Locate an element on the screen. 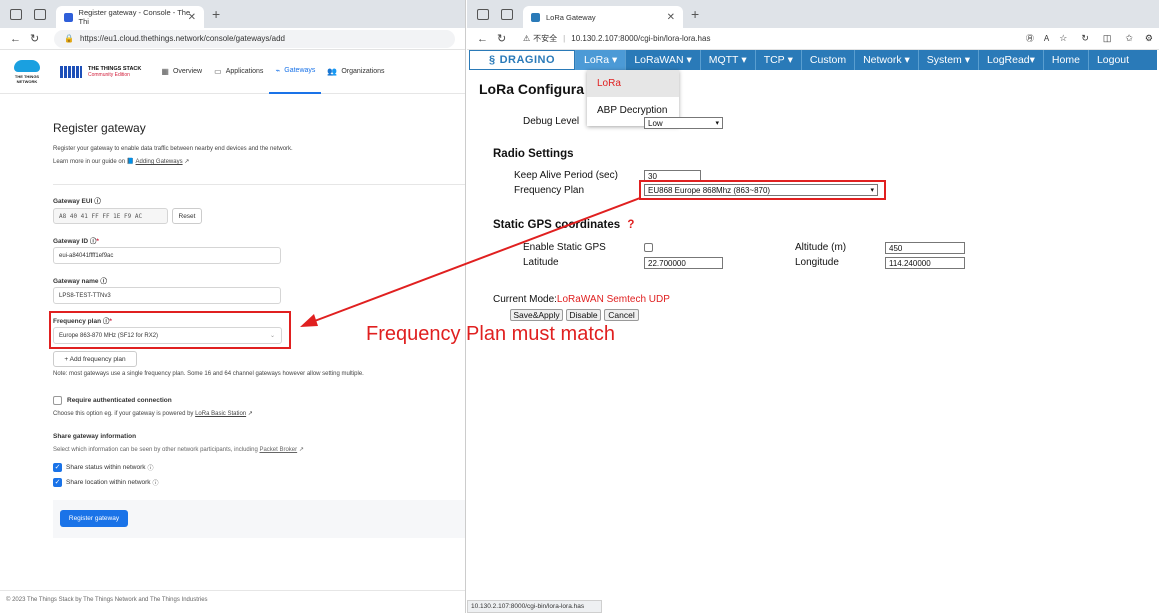 This screenshot has height=613, width=1159. basic-station-link: LoRa Basic Station is located at coordinates (220, 414).